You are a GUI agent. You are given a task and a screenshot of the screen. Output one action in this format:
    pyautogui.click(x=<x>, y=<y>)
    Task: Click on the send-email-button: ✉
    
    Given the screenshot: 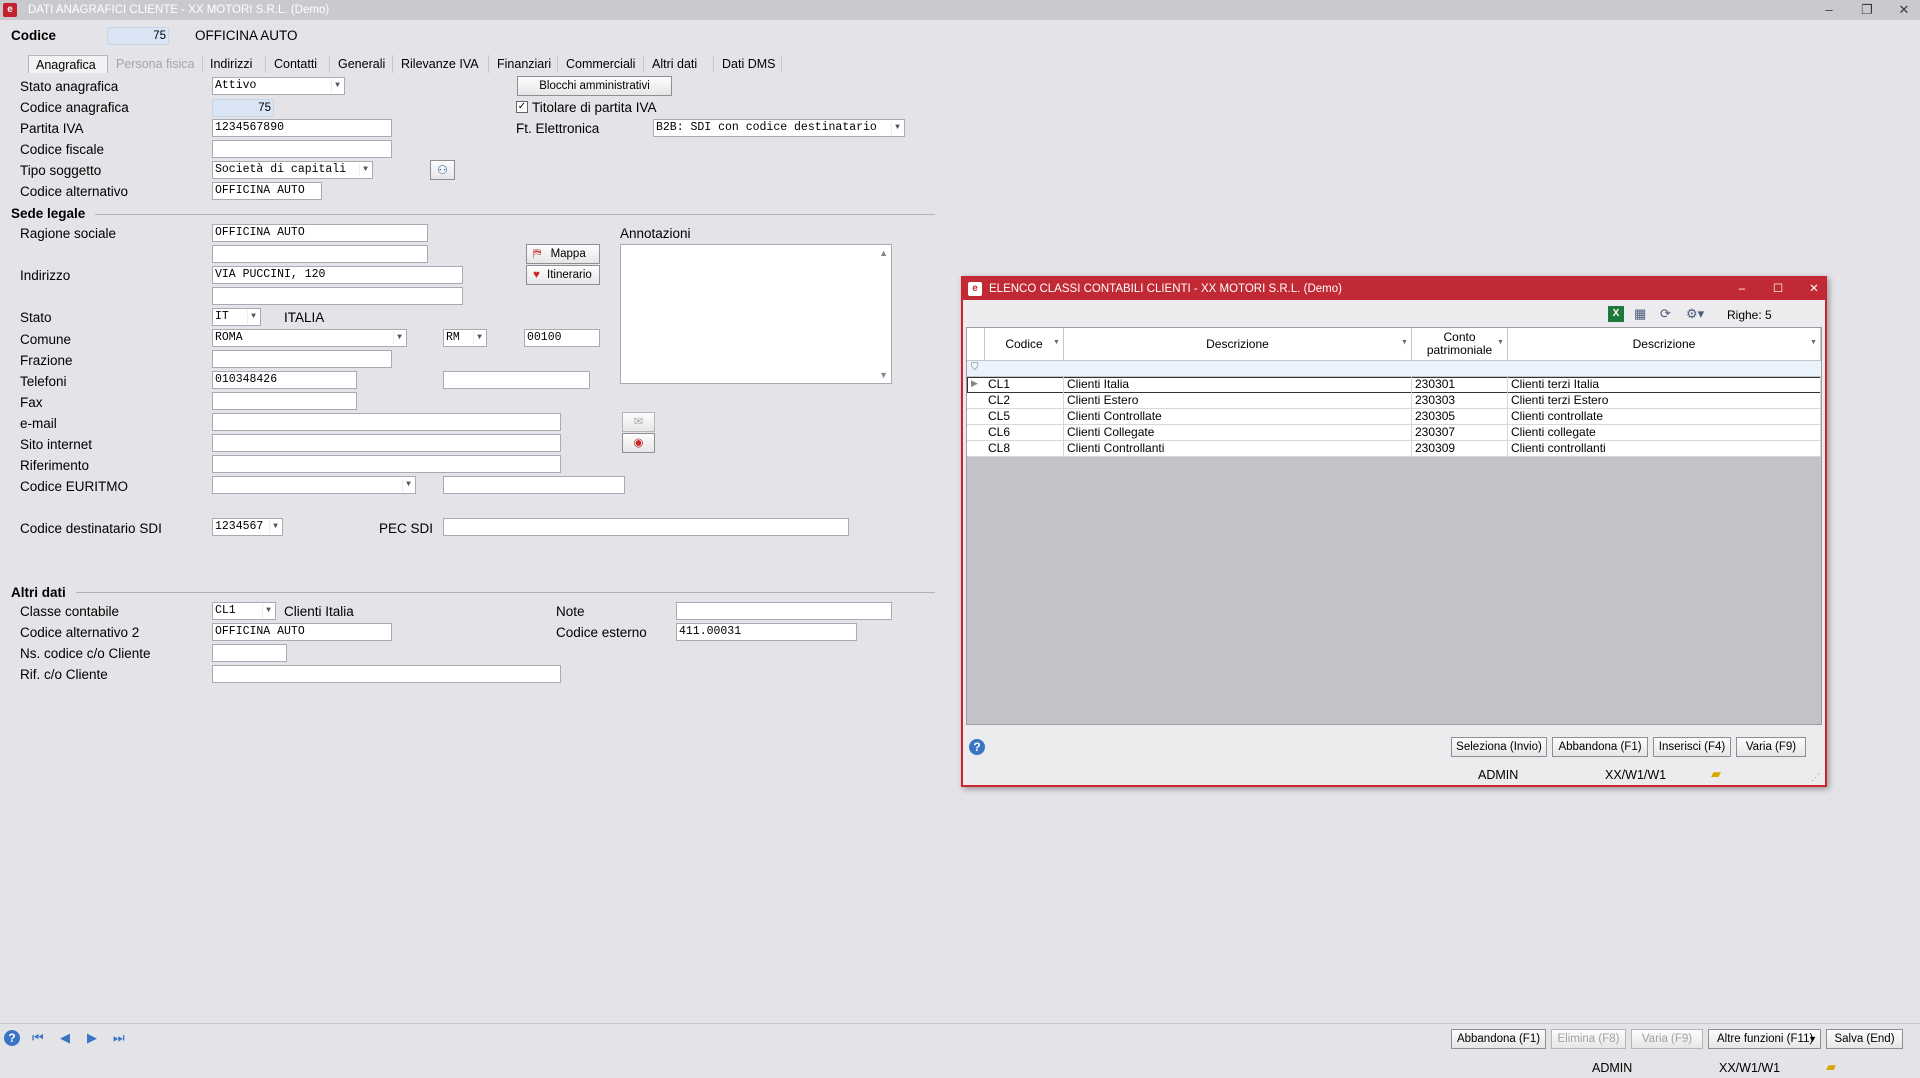 What is the action you would take?
    pyautogui.click(x=638, y=422)
    